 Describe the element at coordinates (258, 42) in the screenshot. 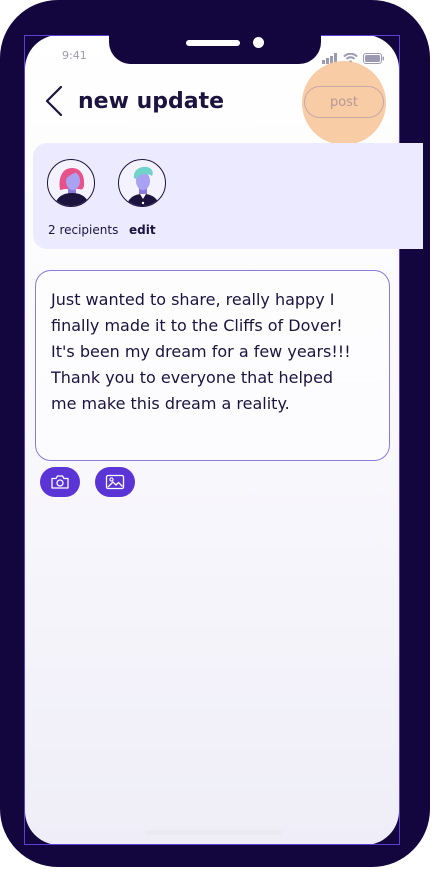

I see `front-camera` at that location.